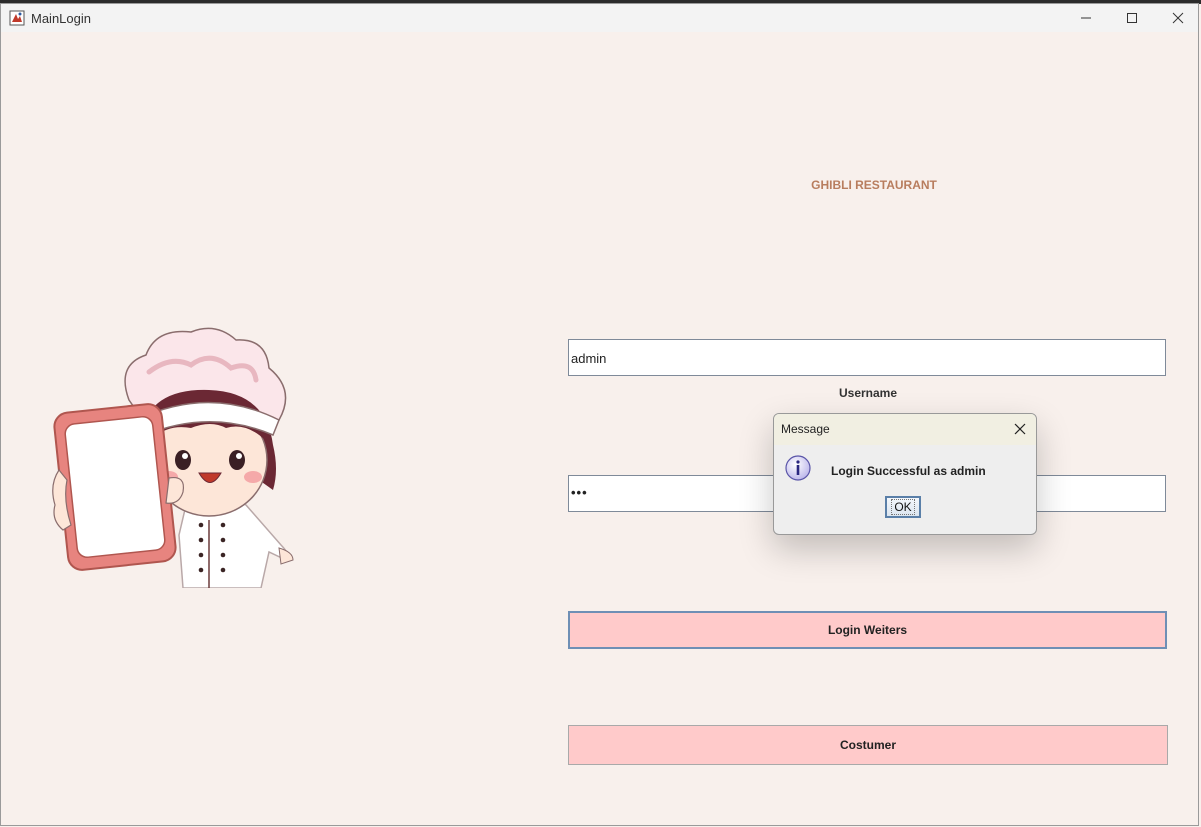 This screenshot has height=827, width=1201. Describe the element at coordinates (874, 185) in the screenshot. I see `restaurant-title: GHIBLI RESTAURANT` at that location.